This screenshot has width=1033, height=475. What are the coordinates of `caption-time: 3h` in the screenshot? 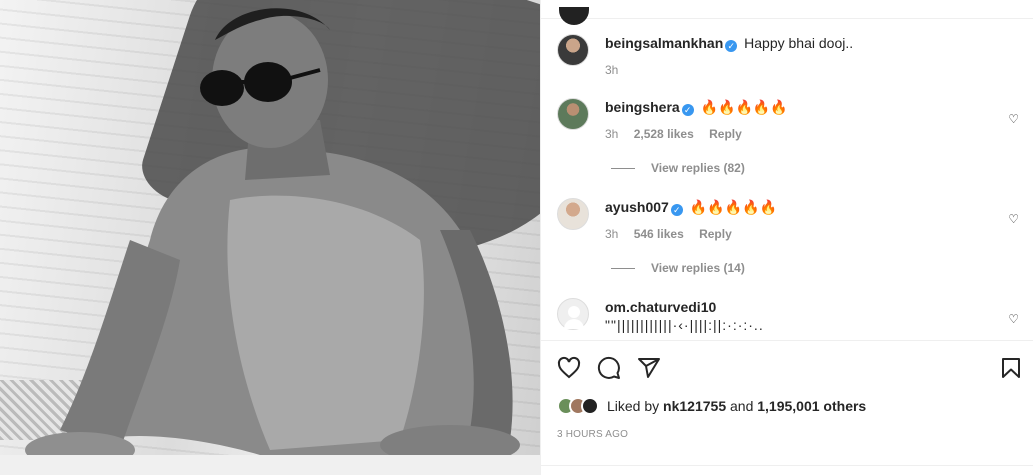 It's located at (611, 70).